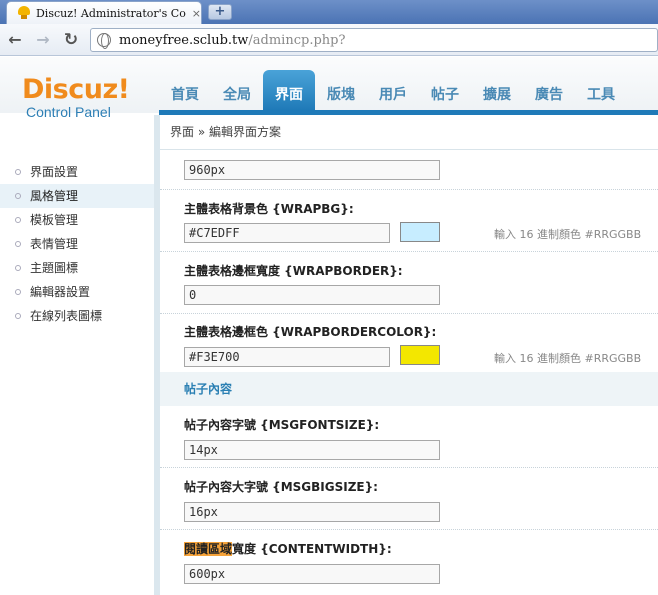 The height and width of the screenshot is (595, 658). Describe the element at coordinates (269, 209) in the screenshot. I see `wrapbg-label: 主體表格背景色 {WRAPBG}:` at that location.